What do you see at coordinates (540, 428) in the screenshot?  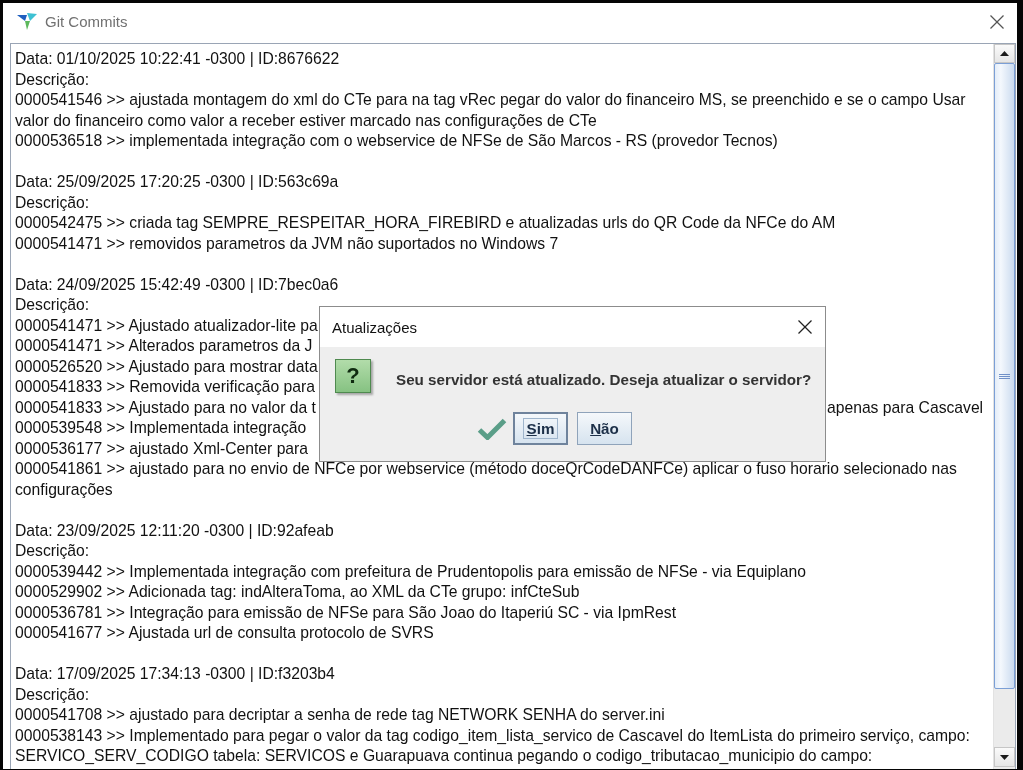 I see `dialog-button: Sim` at bounding box center [540, 428].